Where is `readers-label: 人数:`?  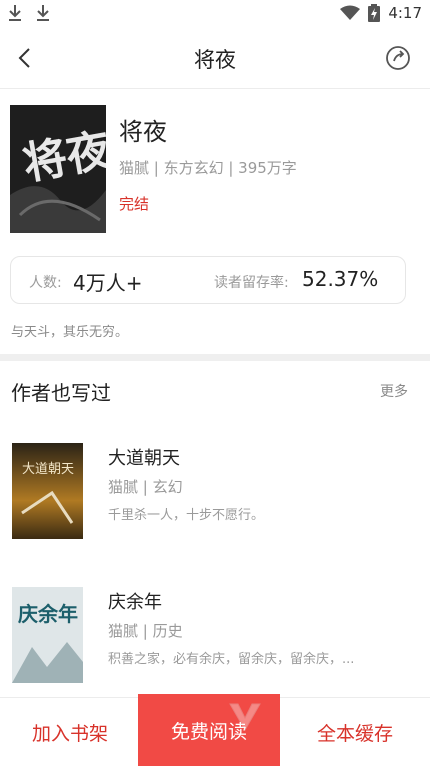 readers-label: 人数: is located at coordinates (45, 283).